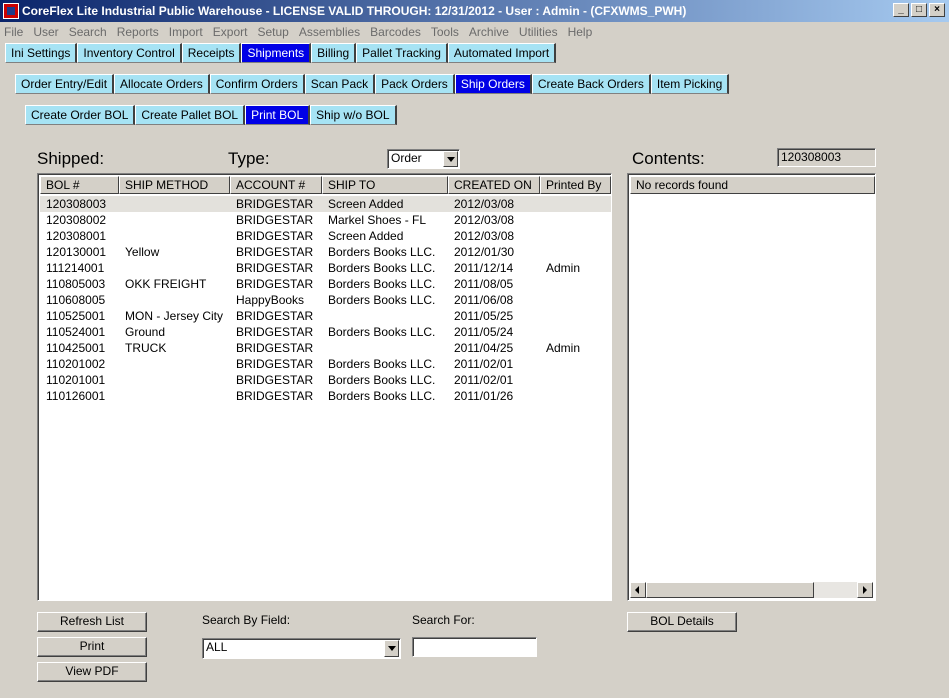 The height and width of the screenshot is (698, 949). What do you see at coordinates (484, 332) in the screenshot?
I see `cell-created-on: 2011/05/24` at bounding box center [484, 332].